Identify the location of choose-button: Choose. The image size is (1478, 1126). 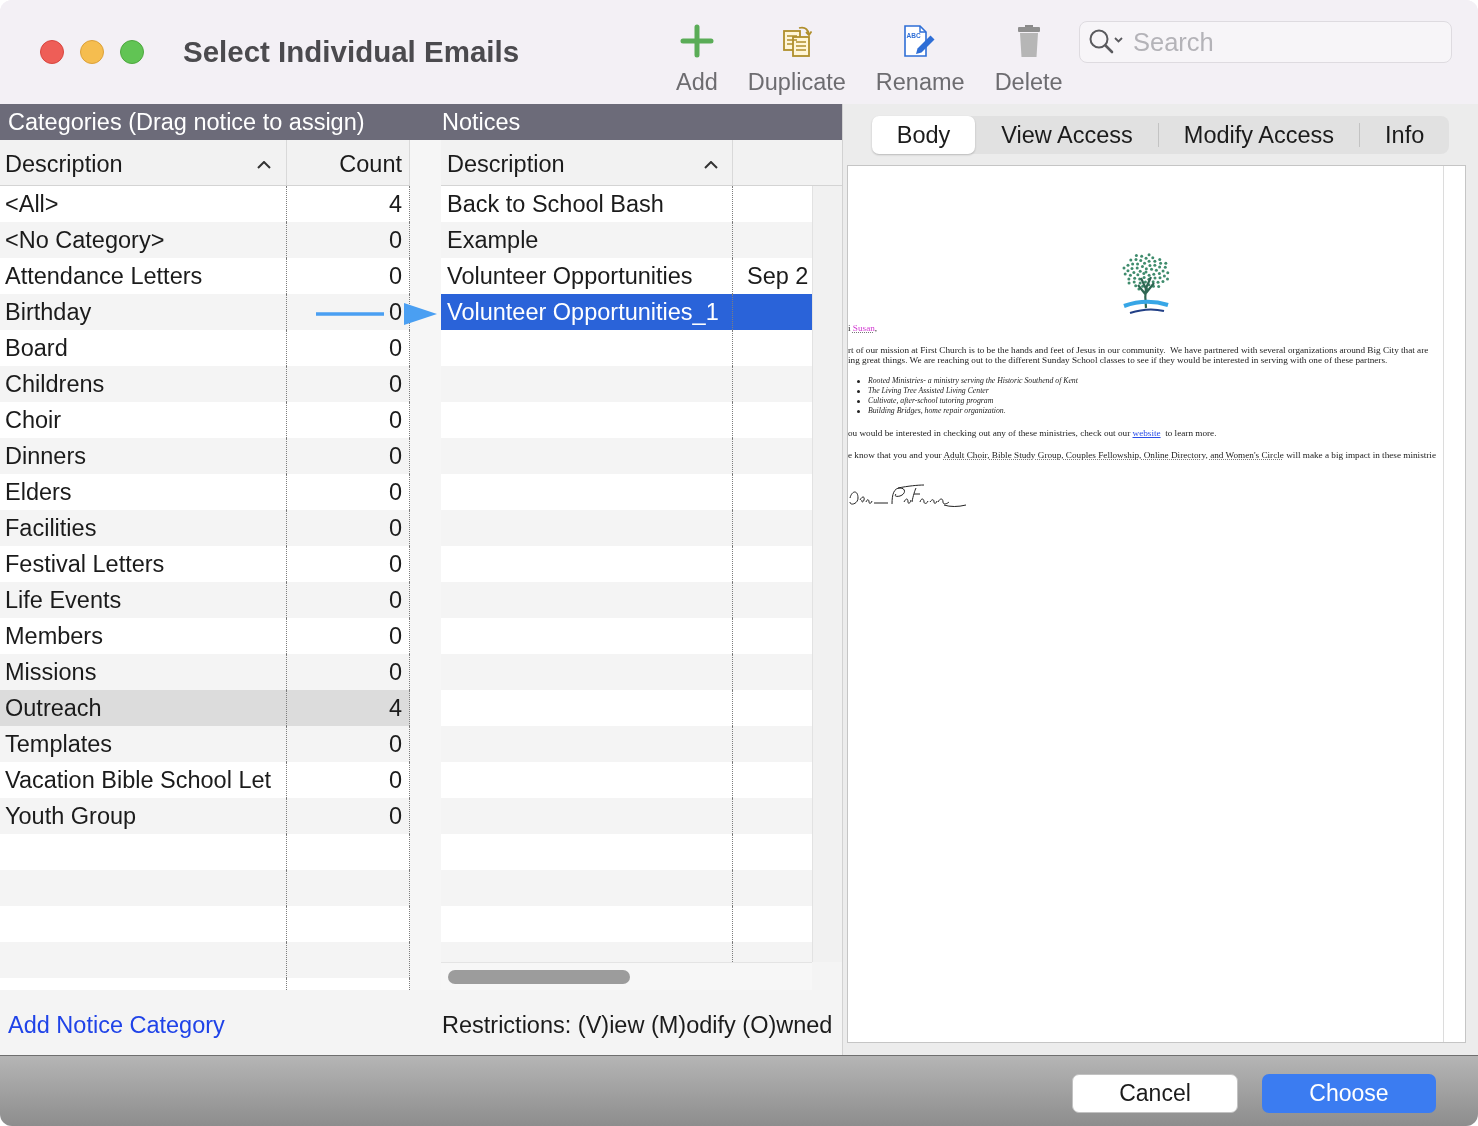
(1349, 1093).